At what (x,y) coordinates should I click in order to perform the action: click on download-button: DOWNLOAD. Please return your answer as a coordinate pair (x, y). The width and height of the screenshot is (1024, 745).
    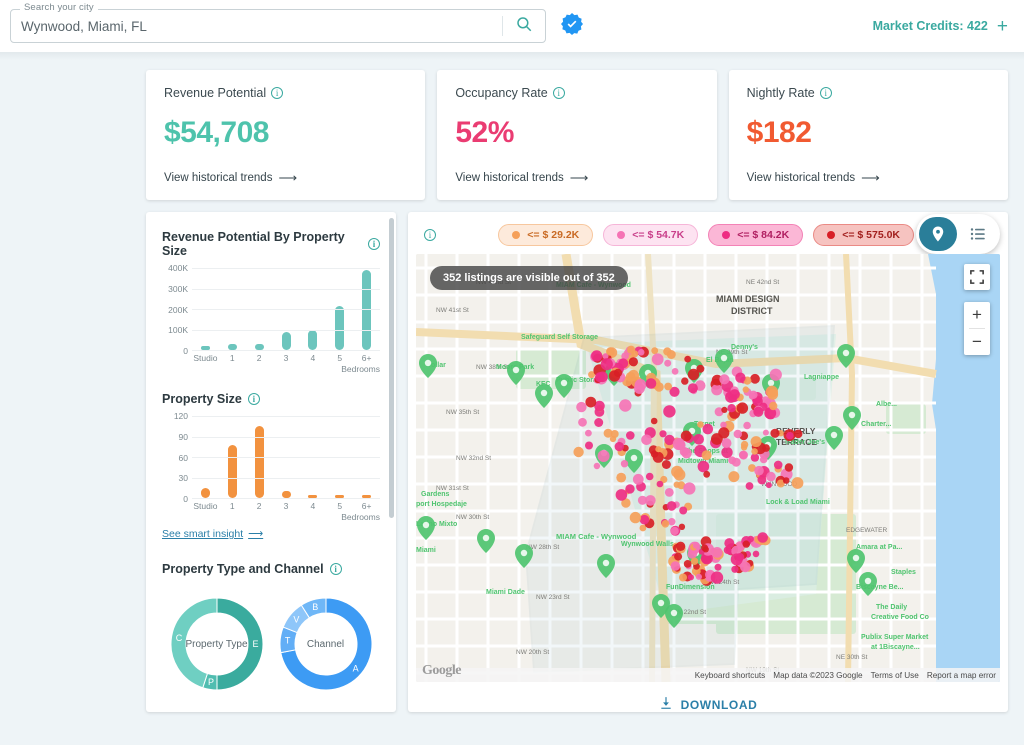
    Looking at the image, I should click on (708, 704).